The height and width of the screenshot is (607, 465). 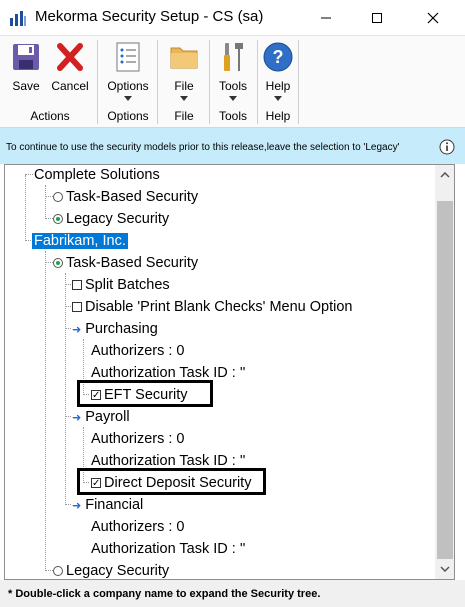 I want to click on window-title: Mekorma Security Setup - CS (sa), so click(x=149, y=16).